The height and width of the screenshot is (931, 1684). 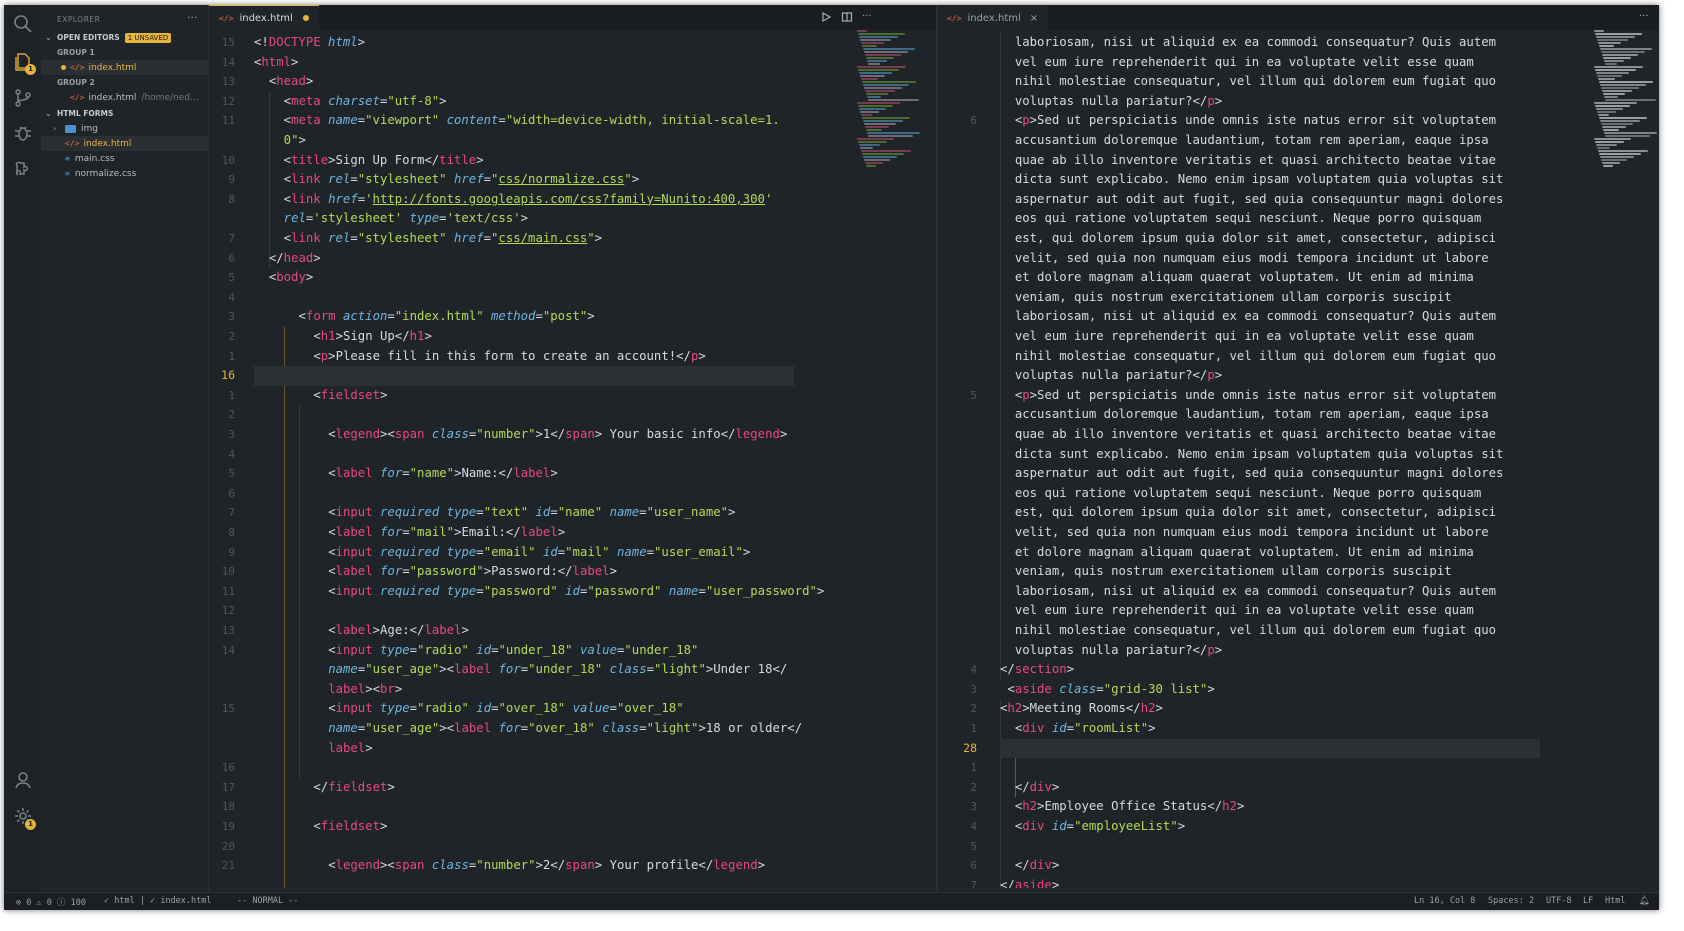 I want to click on code-line: 3 <aside class="grid-30 list">, so click(x=1298, y=690).